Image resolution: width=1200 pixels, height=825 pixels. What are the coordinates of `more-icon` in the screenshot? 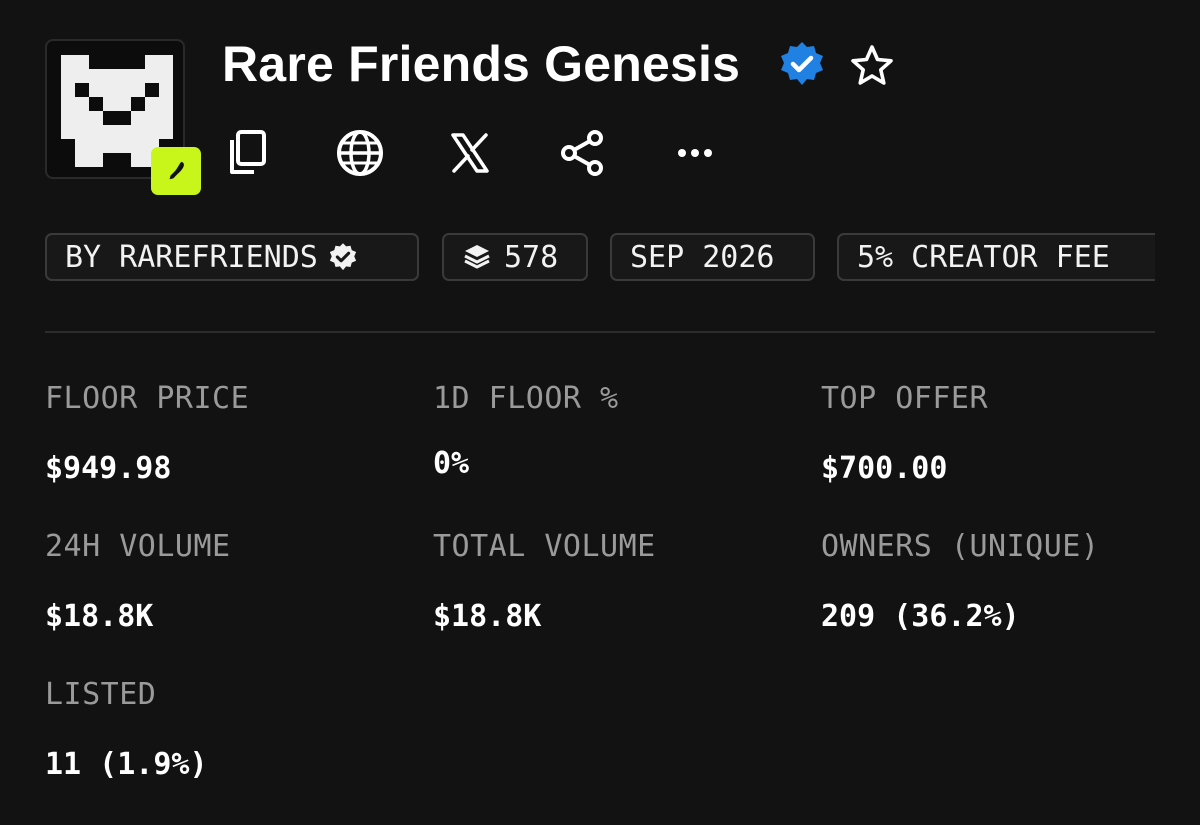 It's located at (695, 153).